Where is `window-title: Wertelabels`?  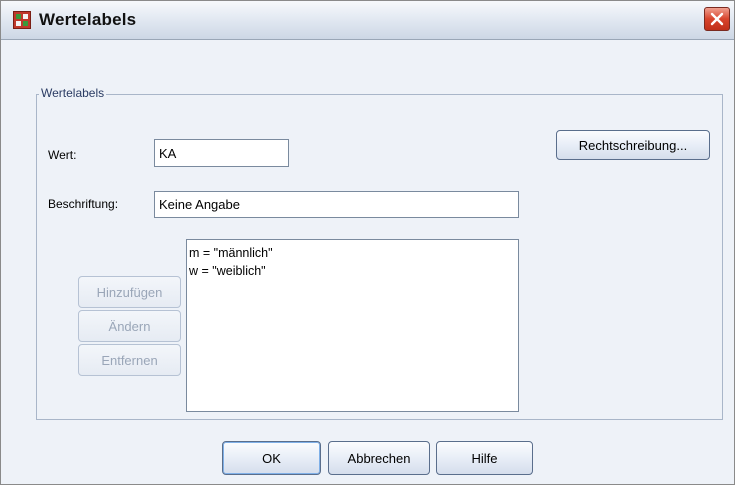 window-title: Wertelabels is located at coordinates (88, 19).